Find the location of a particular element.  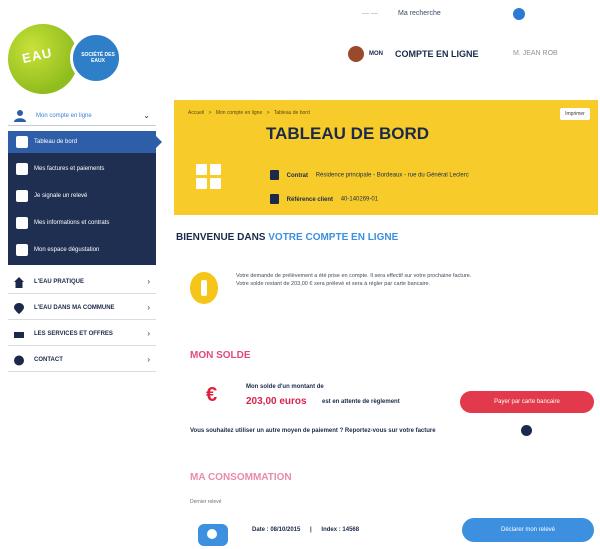

active-indicator is located at coordinates (159, 142).